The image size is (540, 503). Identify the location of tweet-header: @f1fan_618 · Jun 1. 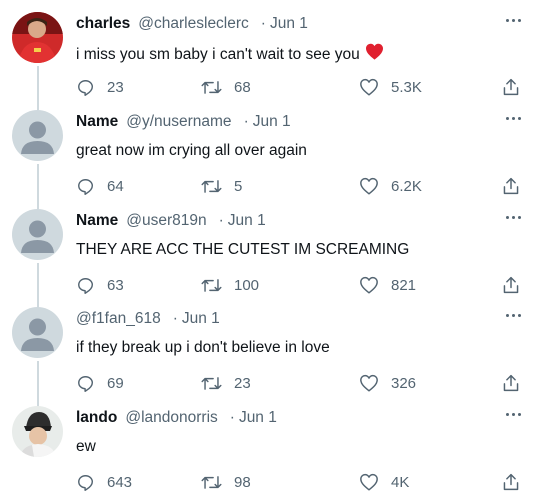
(303, 319).